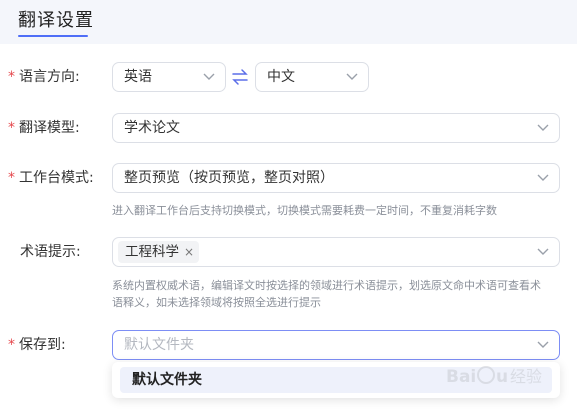 This screenshot has width=577, height=414. I want to click on term-tag: 工程科学 ×, so click(158, 252).